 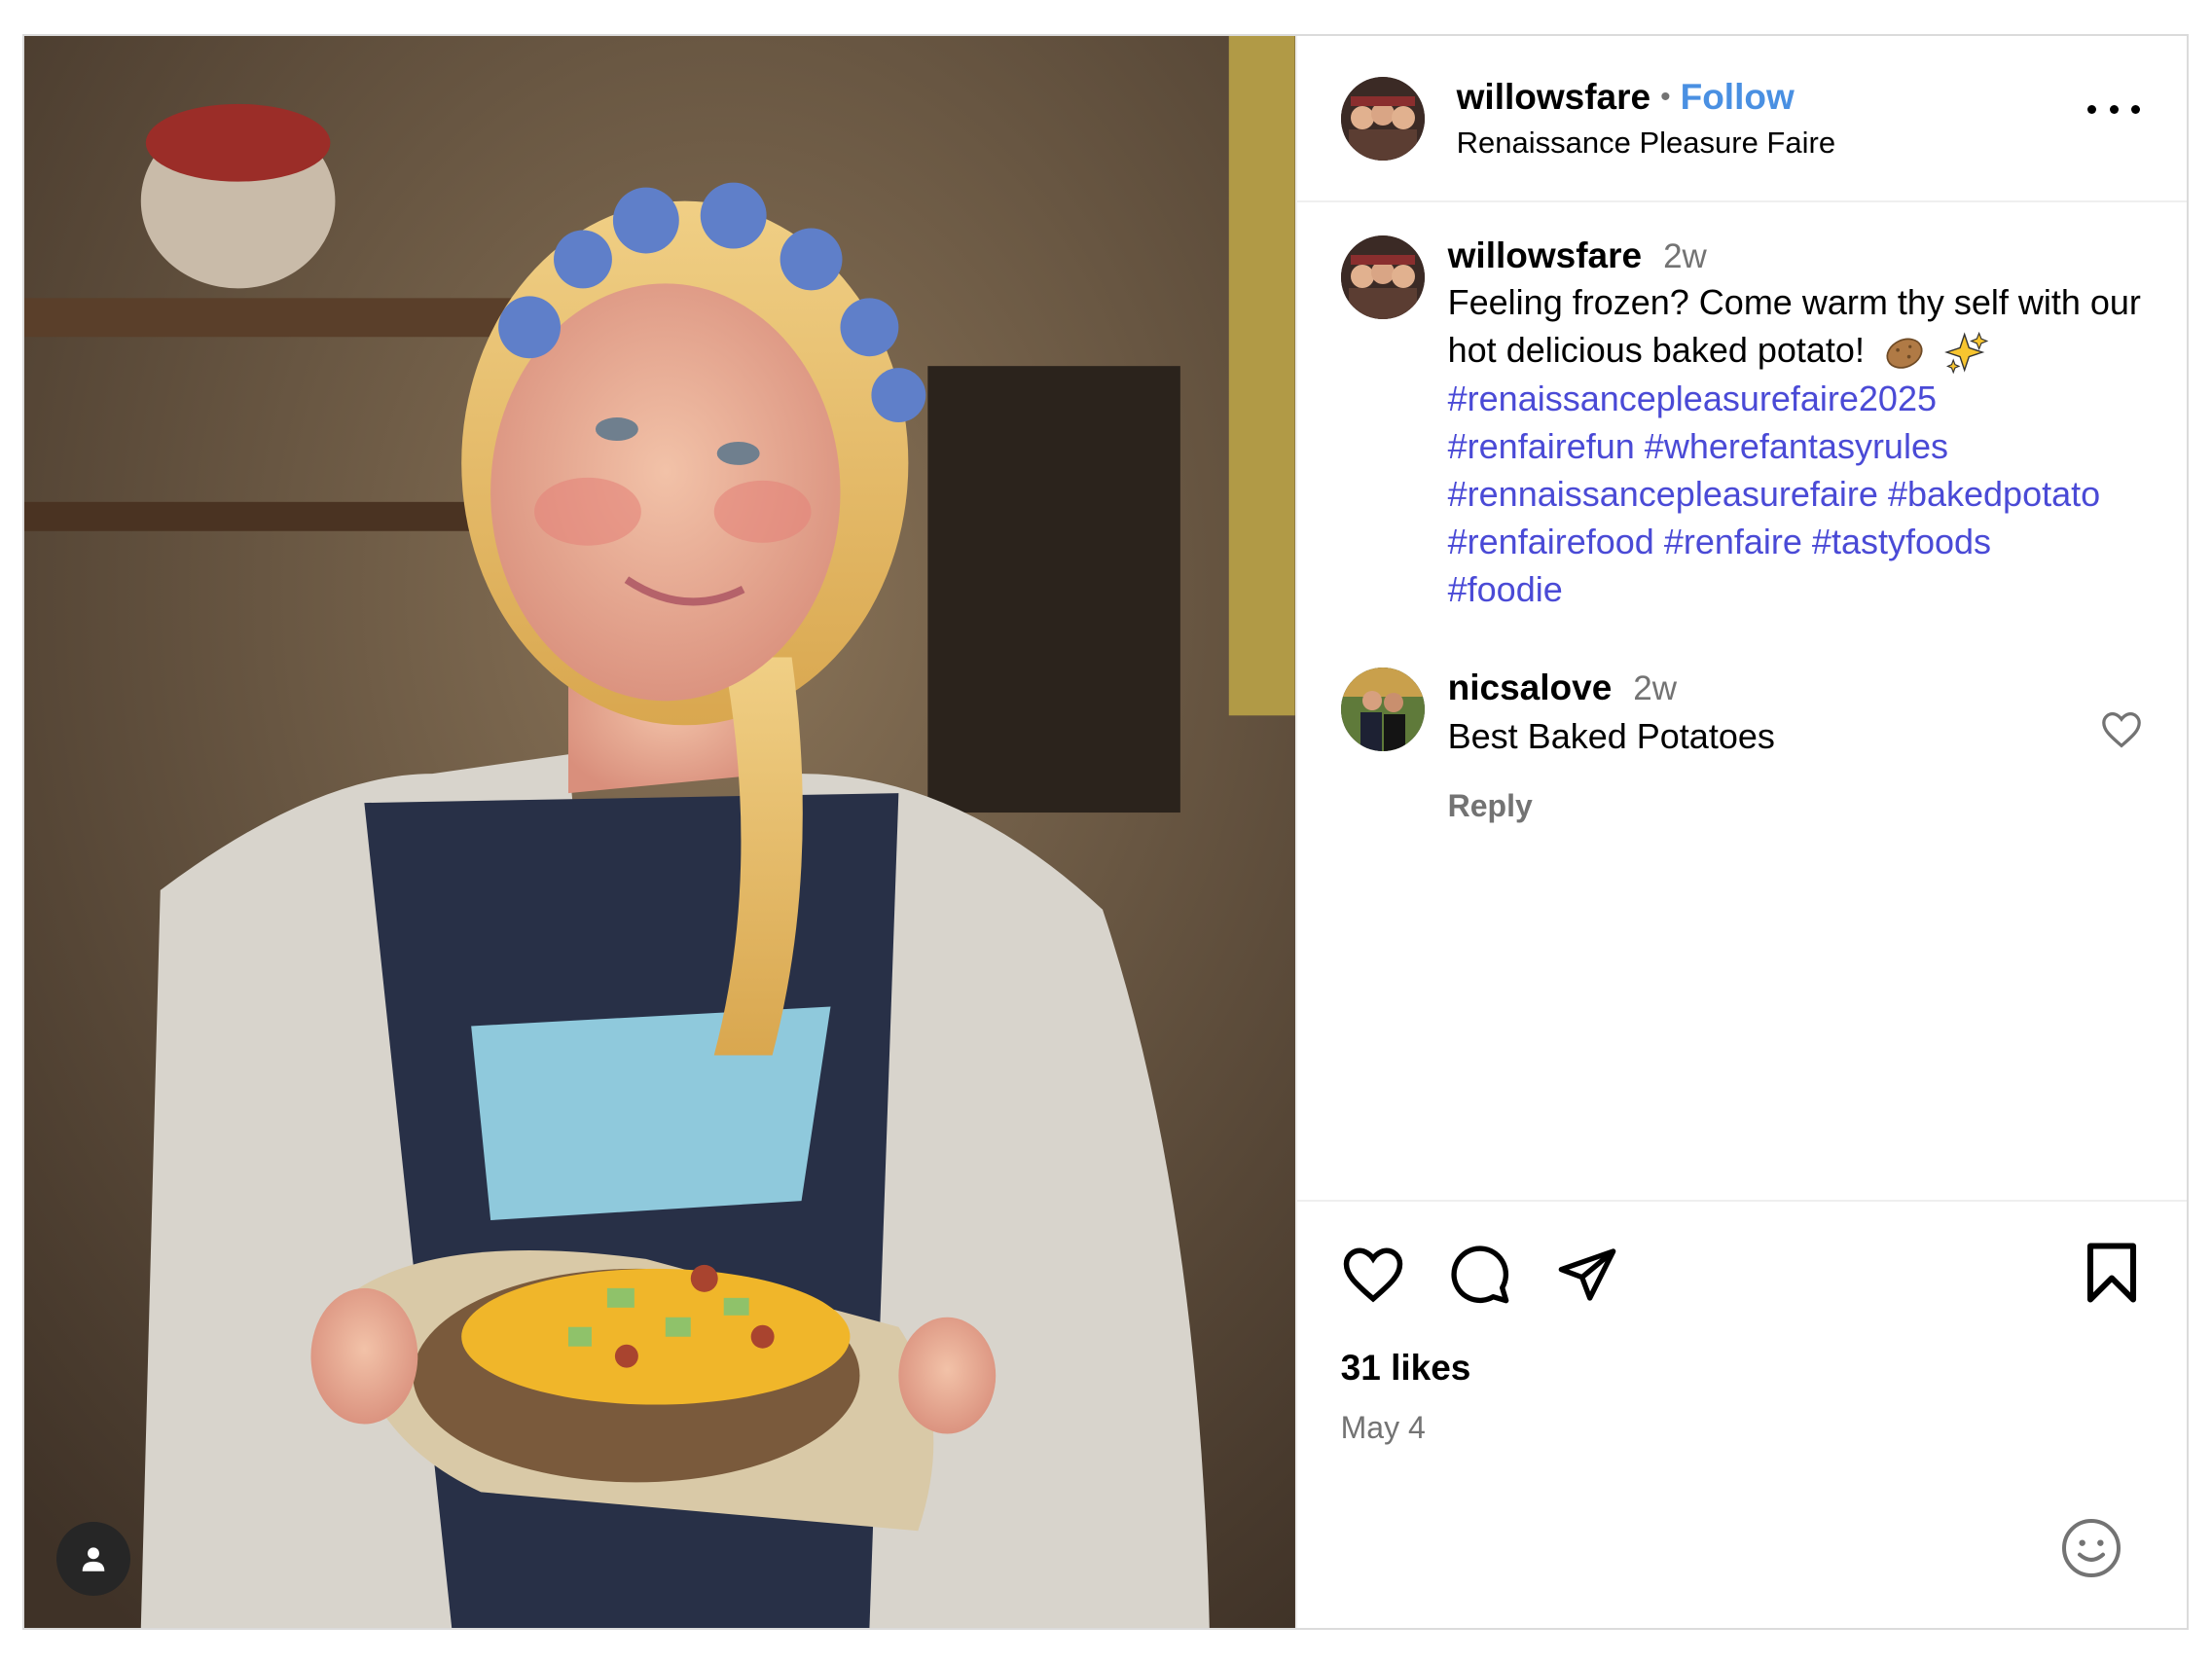 What do you see at coordinates (2112, 1273) in the screenshot?
I see `bookmark-icon` at bounding box center [2112, 1273].